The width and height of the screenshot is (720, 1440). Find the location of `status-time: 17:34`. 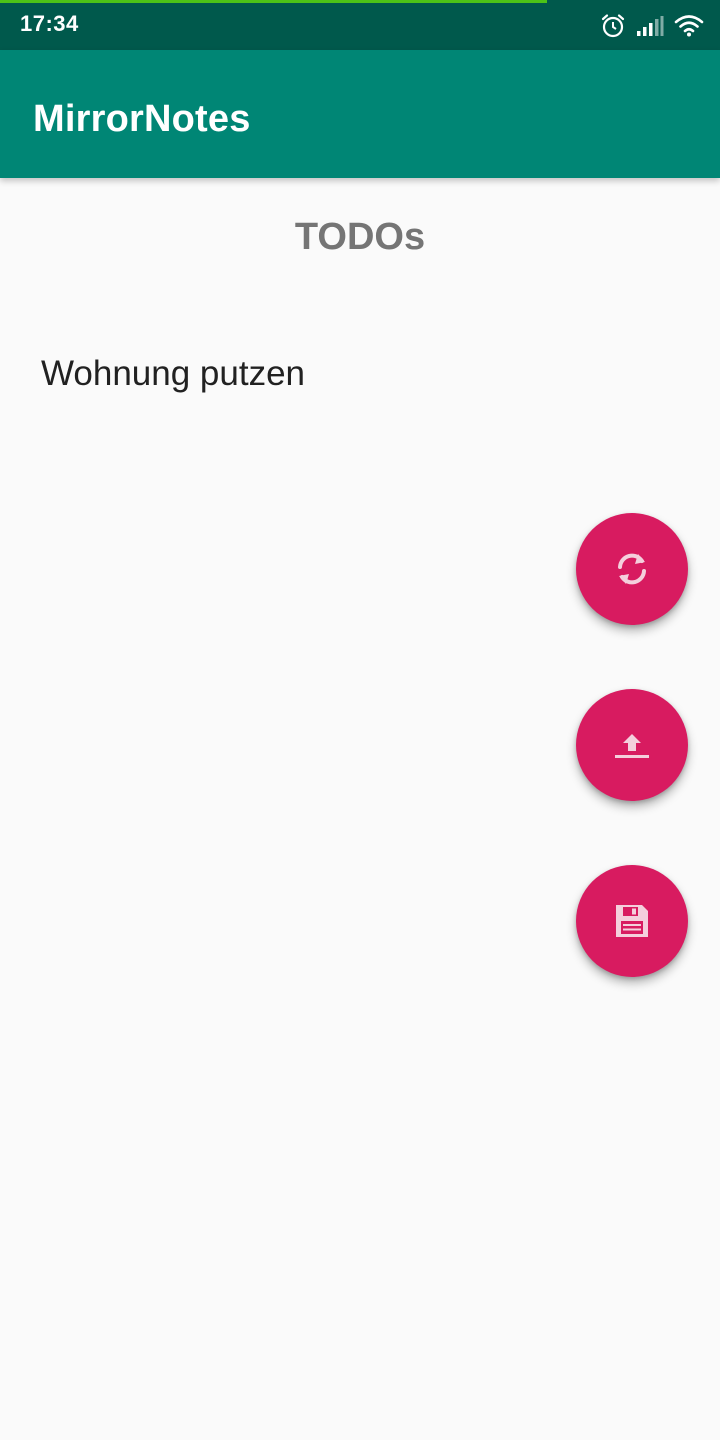

status-time: 17:34 is located at coordinates (49, 23).